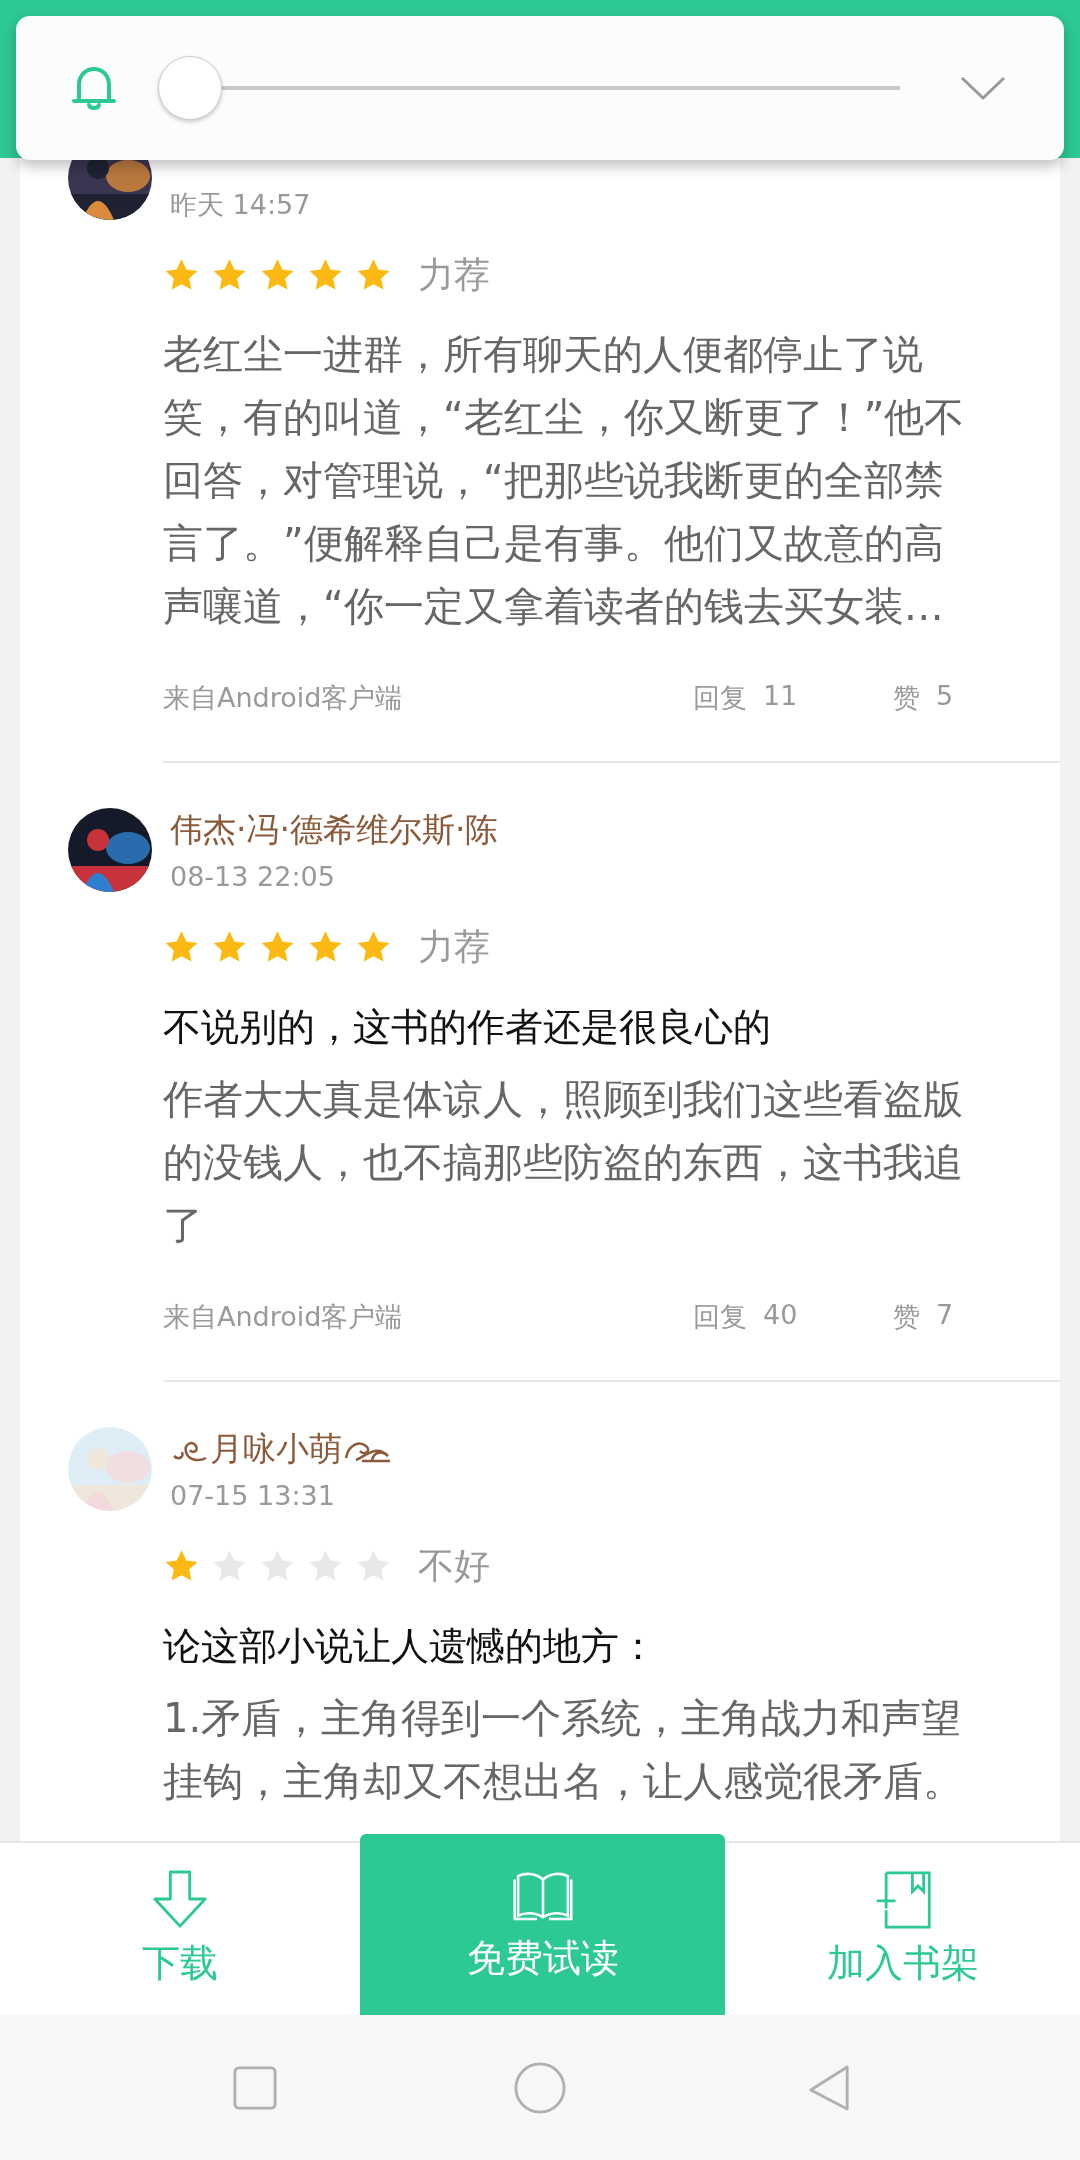 Image resolution: width=1080 pixels, height=2160 pixels. Describe the element at coordinates (793, 1317) in the screenshot. I see `reply-button: 回复 40` at that location.